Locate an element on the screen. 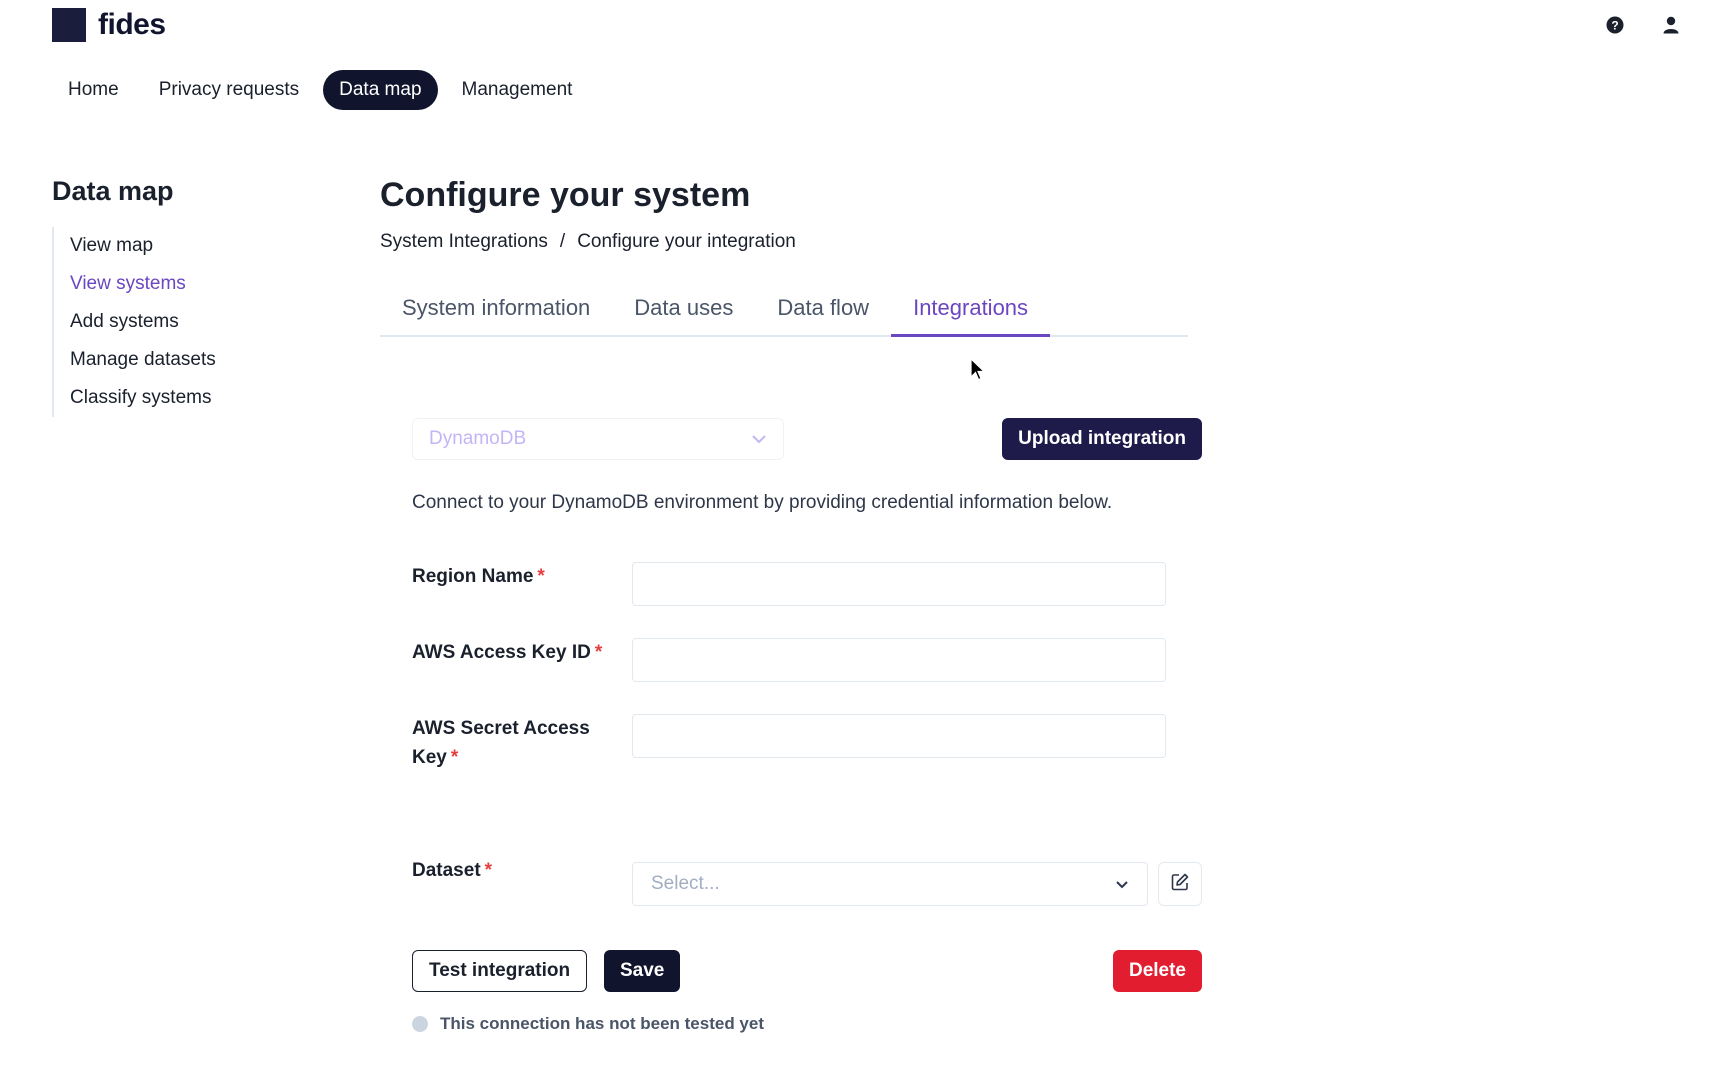 This screenshot has height=1080, width=1734. access-key-row: AWS Access Key ID * is located at coordinates (807, 660).